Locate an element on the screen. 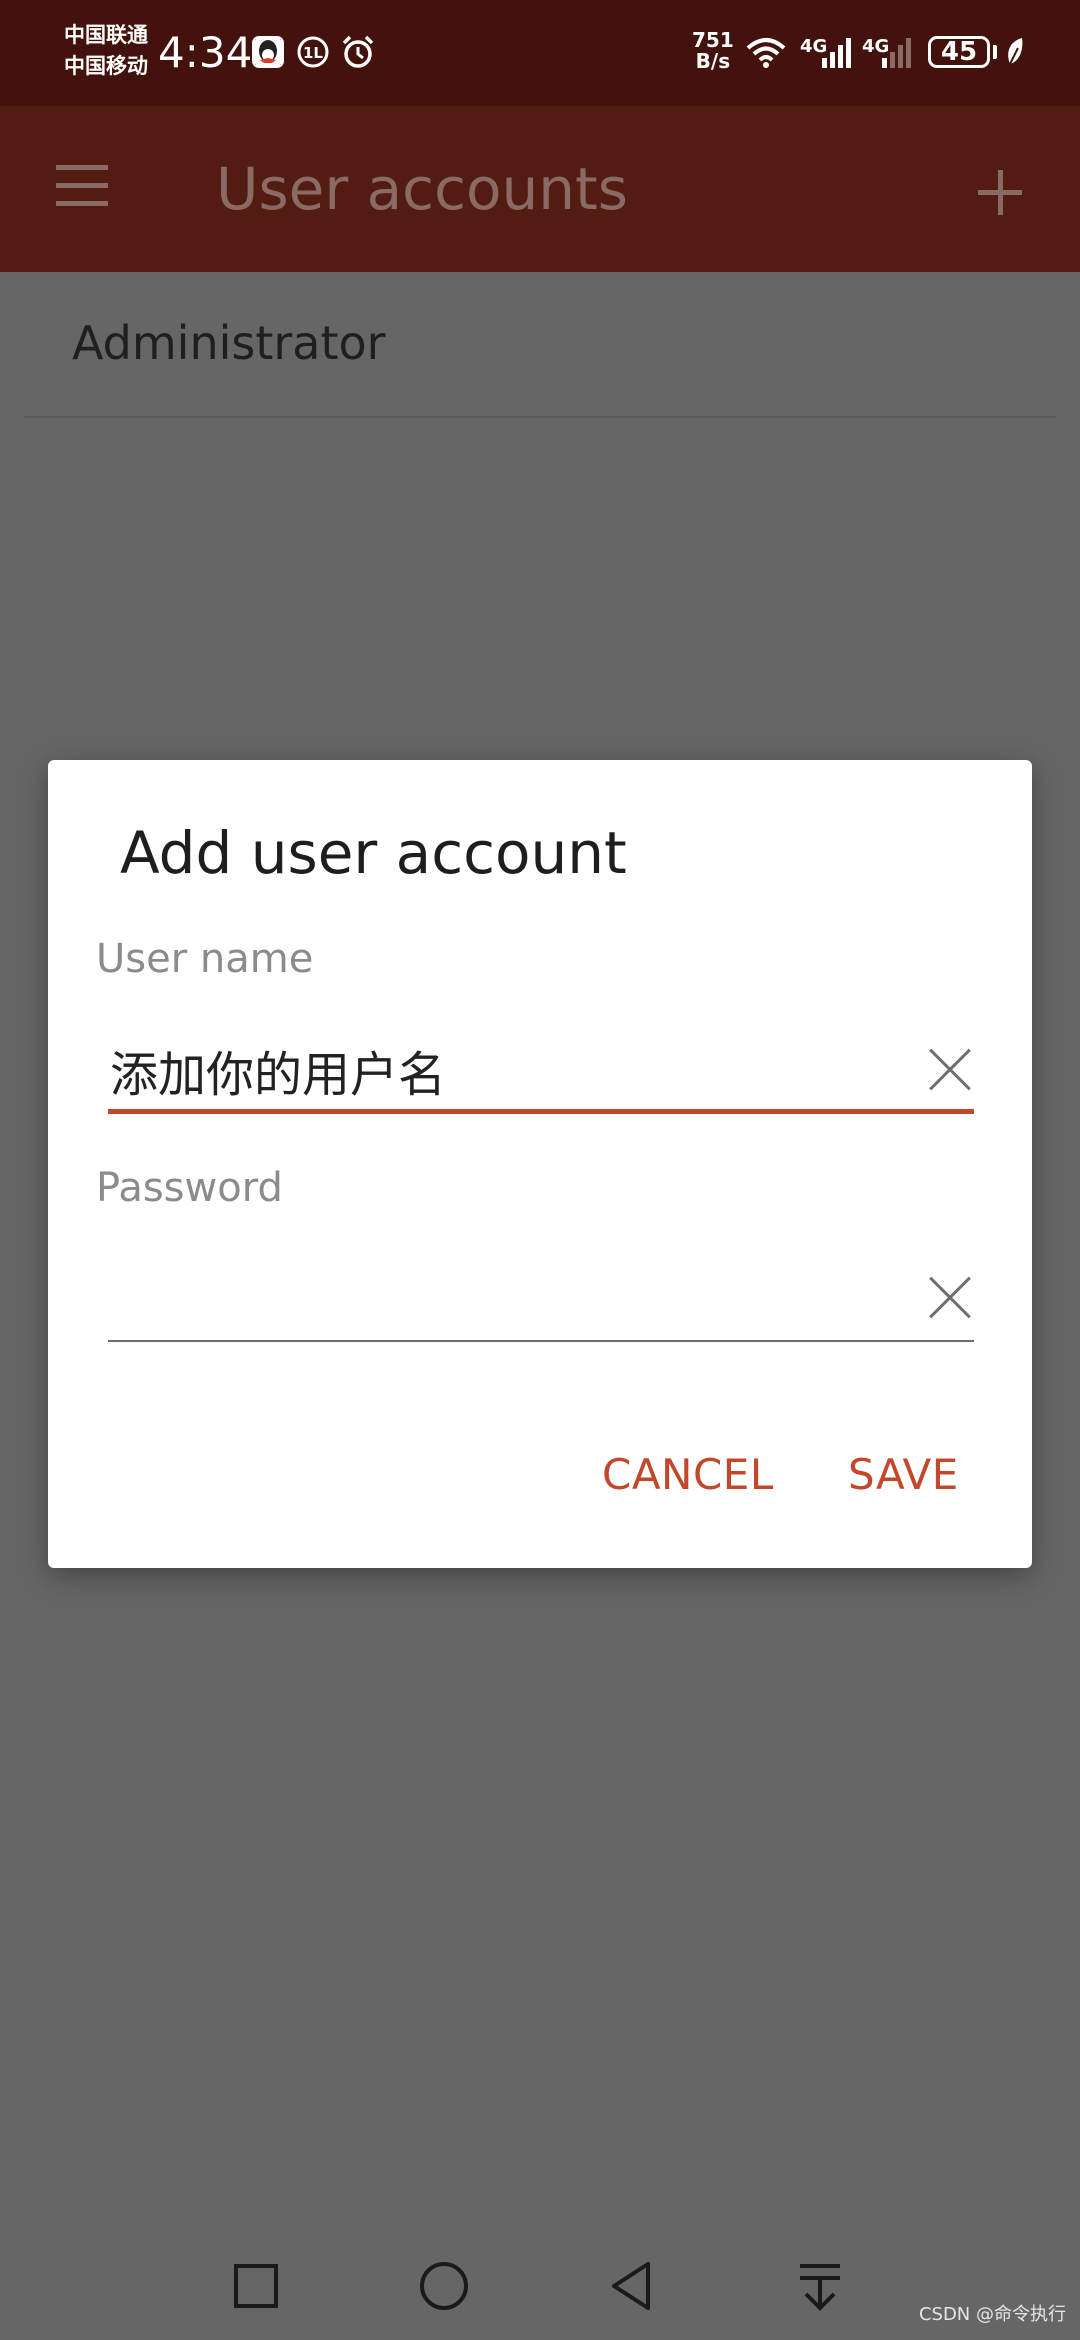  page-title: User accounts is located at coordinates (422, 189).